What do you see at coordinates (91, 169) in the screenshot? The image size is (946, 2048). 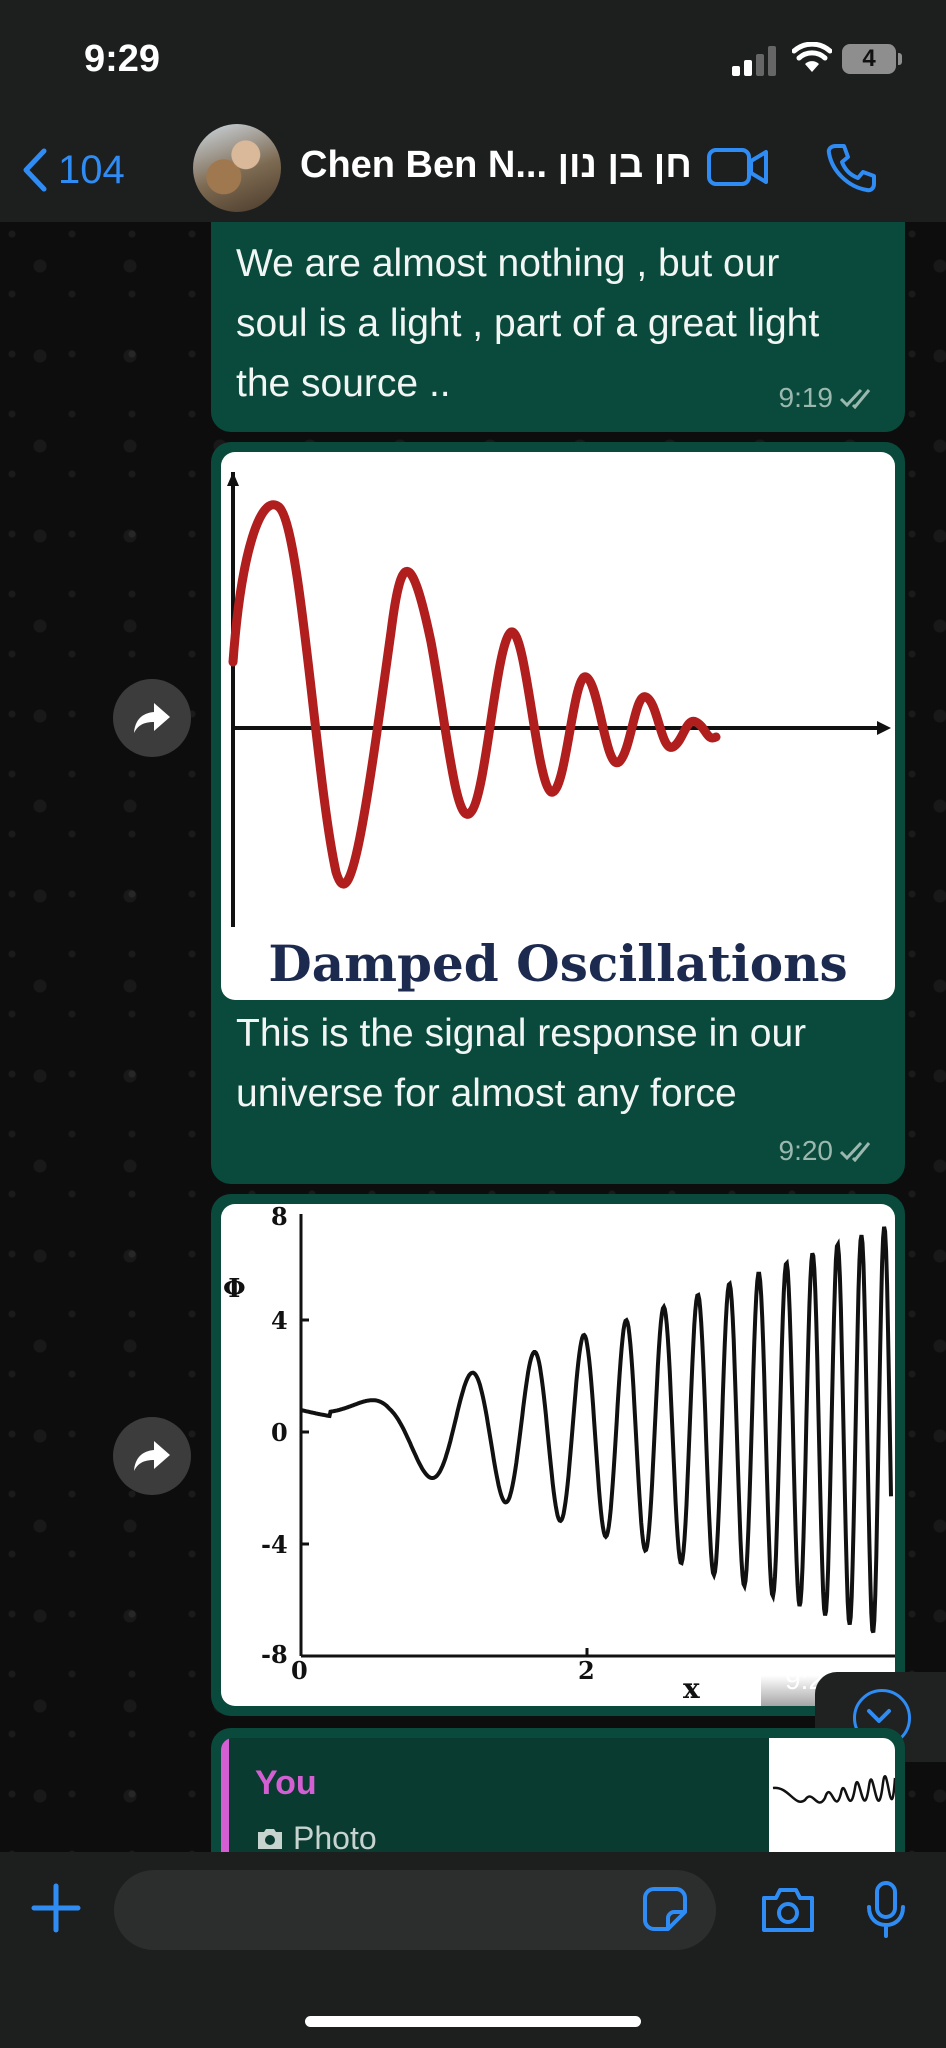 I see `unread-count: 104` at bounding box center [91, 169].